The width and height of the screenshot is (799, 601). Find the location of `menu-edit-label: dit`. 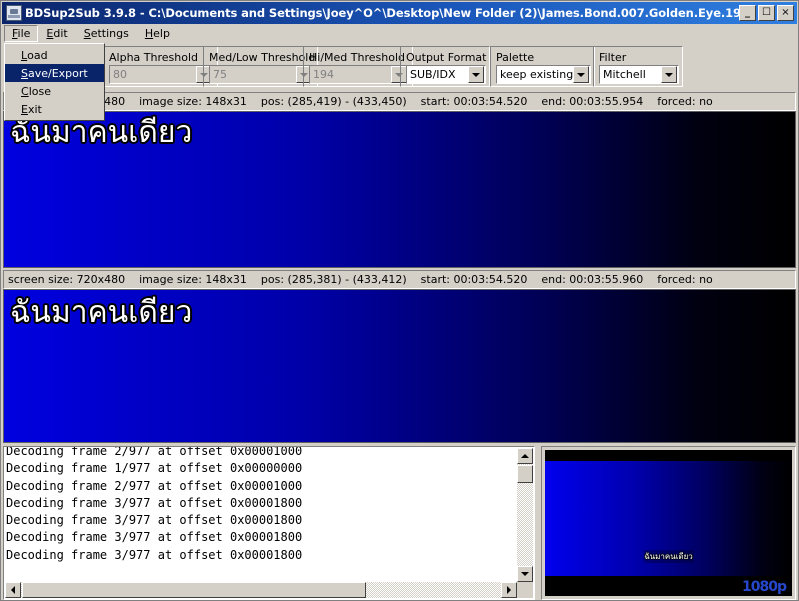

menu-edit-label: dit is located at coordinates (60, 33).